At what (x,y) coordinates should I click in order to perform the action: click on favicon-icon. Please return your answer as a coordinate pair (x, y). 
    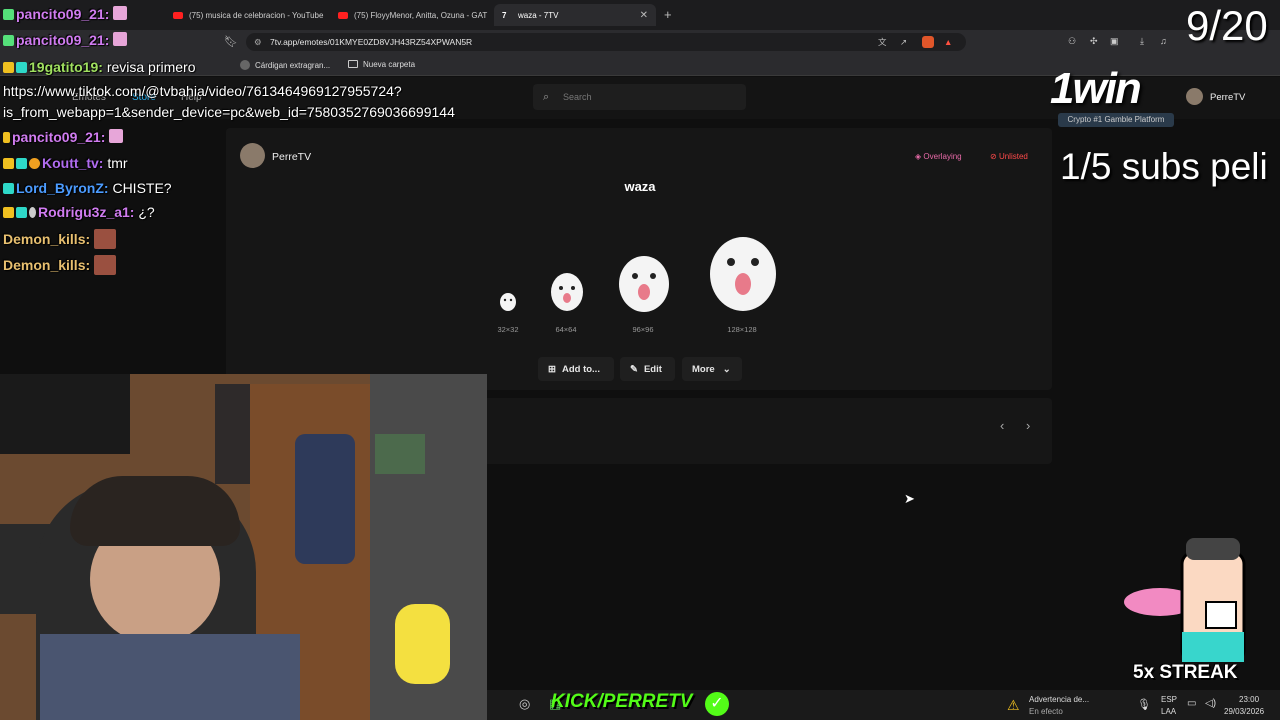
    Looking at the image, I should click on (245, 65).